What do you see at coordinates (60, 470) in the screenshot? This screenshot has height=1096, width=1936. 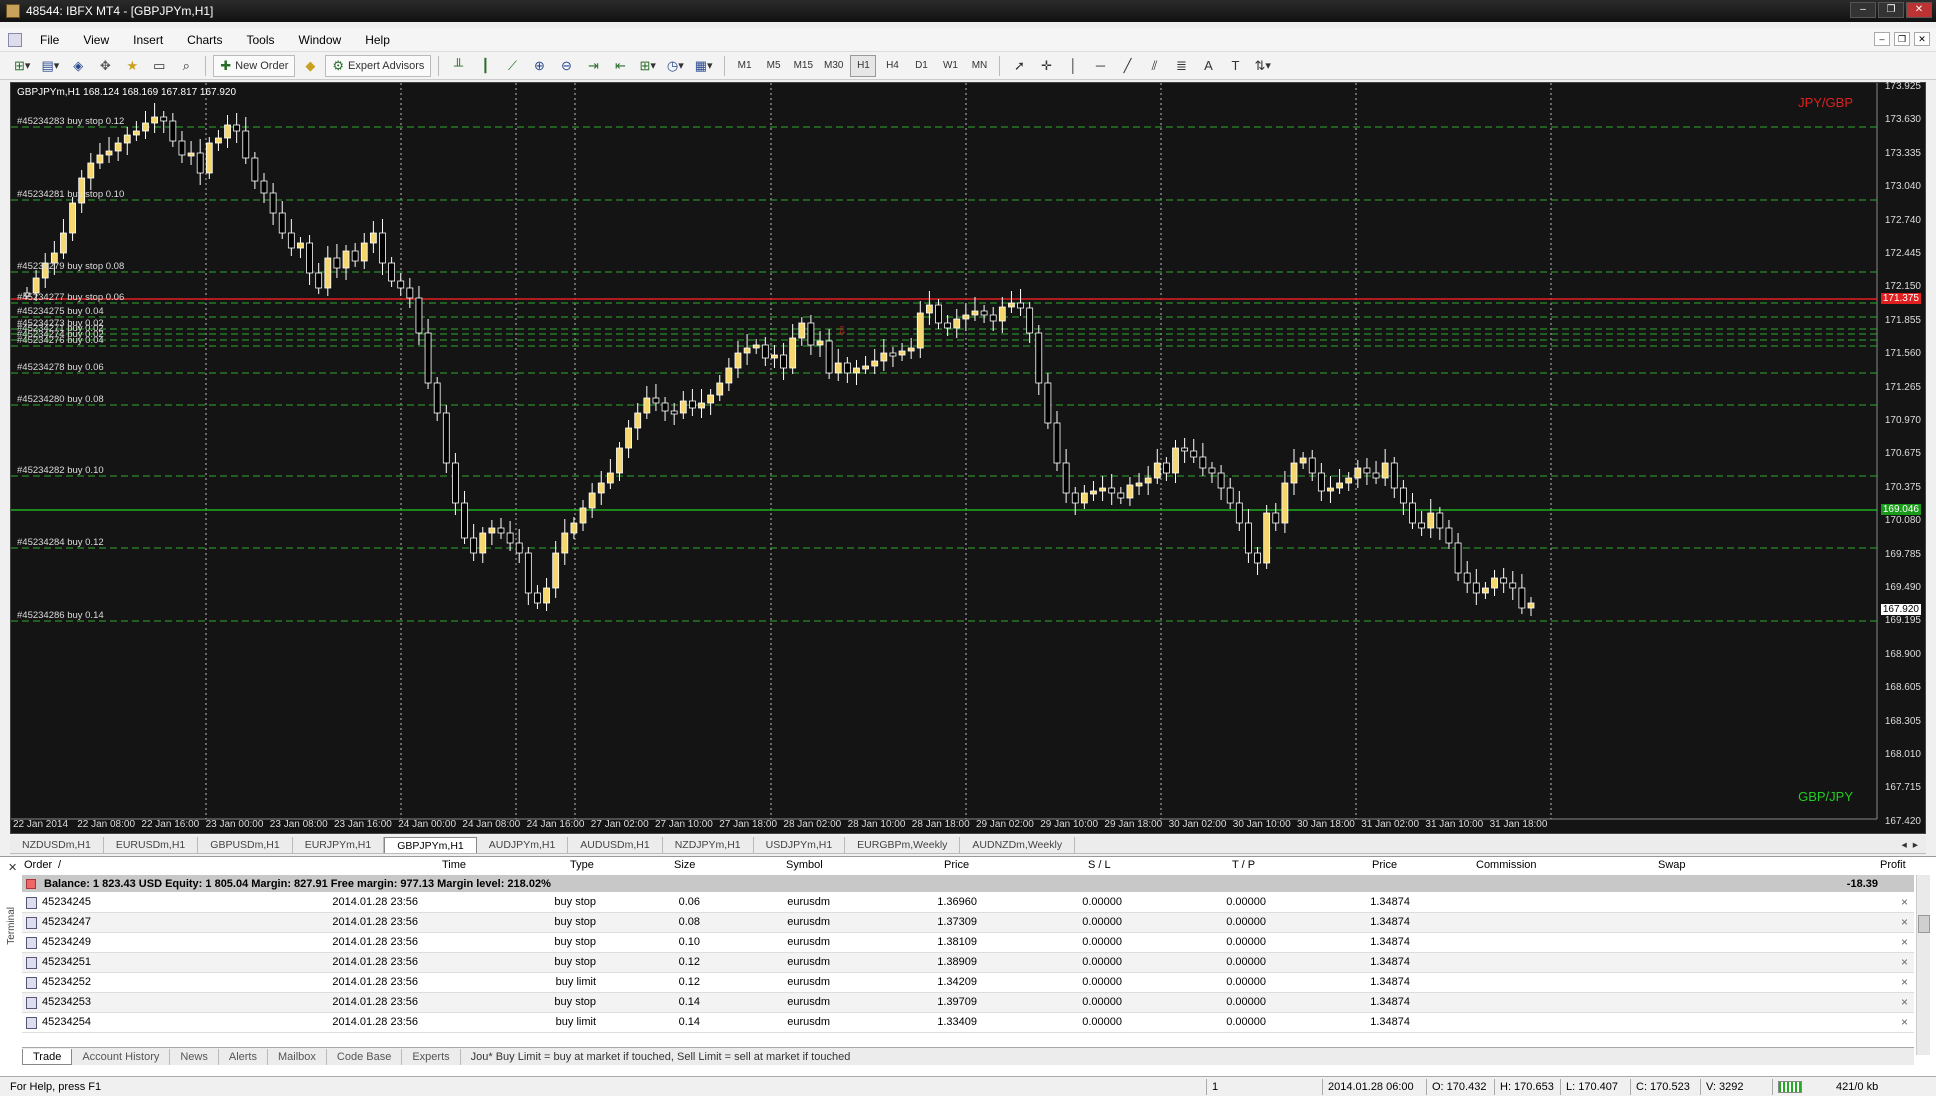 I see `order-line-label: #45234282 buy 0.10` at bounding box center [60, 470].